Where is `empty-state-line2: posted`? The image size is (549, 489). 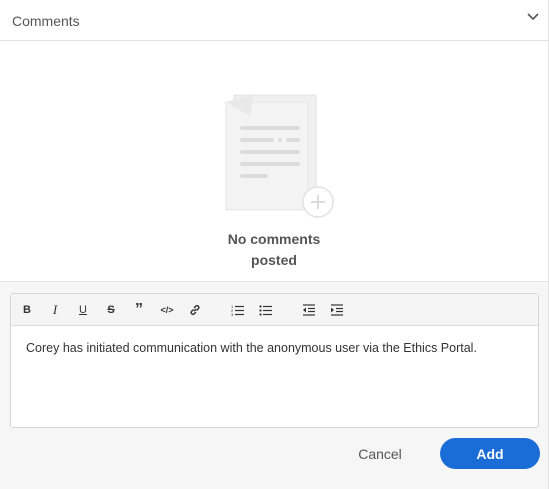
empty-state-line2: posted is located at coordinates (274, 260).